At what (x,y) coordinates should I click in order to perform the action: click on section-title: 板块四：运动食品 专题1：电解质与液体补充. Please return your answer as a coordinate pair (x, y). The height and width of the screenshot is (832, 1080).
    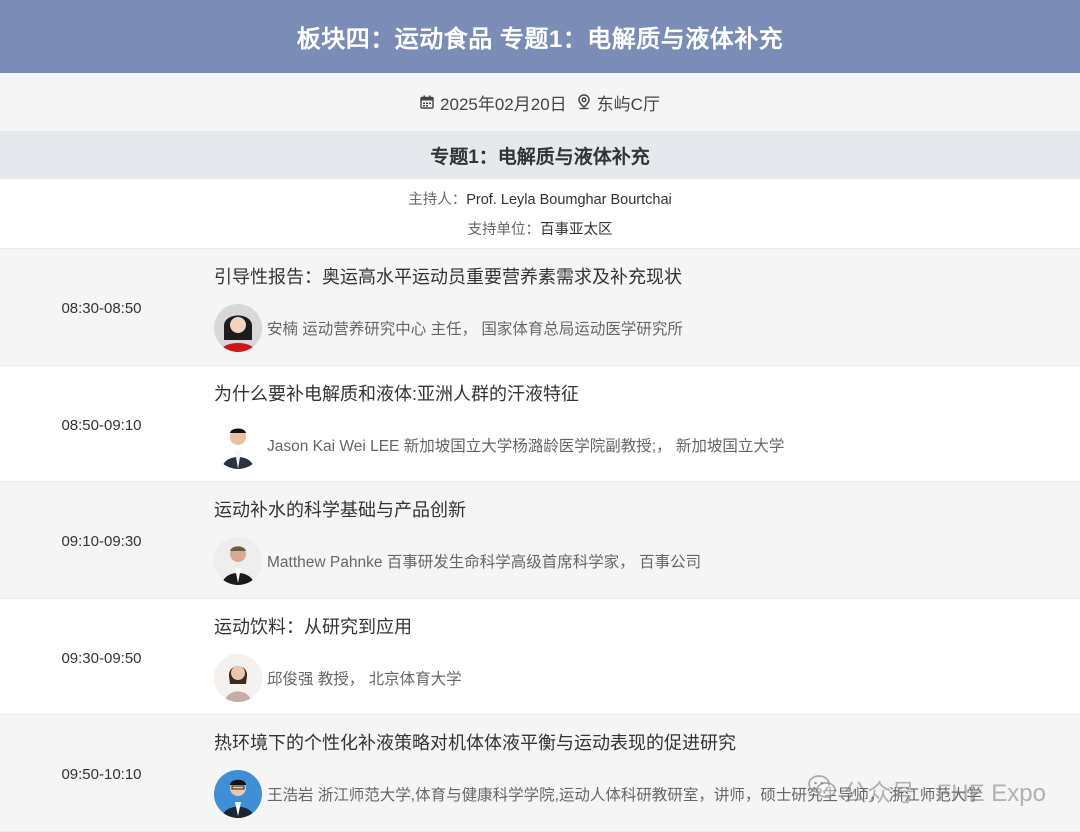
    Looking at the image, I should click on (540, 39).